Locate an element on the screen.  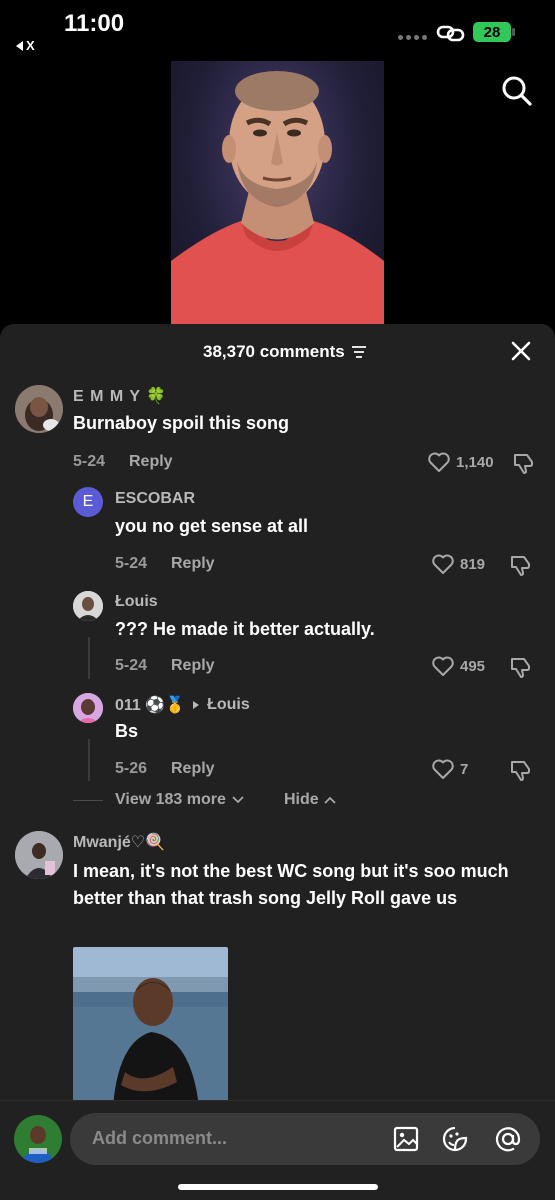
comment-text: you no get sense at all is located at coordinates (212, 526).